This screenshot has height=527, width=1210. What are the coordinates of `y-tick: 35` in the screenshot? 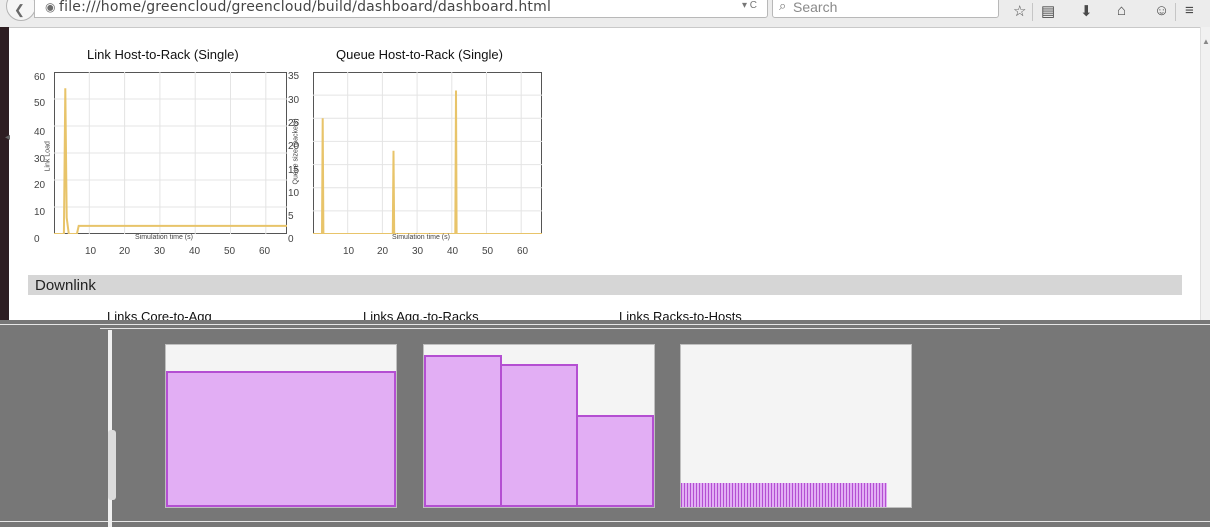 It's located at (294, 76).